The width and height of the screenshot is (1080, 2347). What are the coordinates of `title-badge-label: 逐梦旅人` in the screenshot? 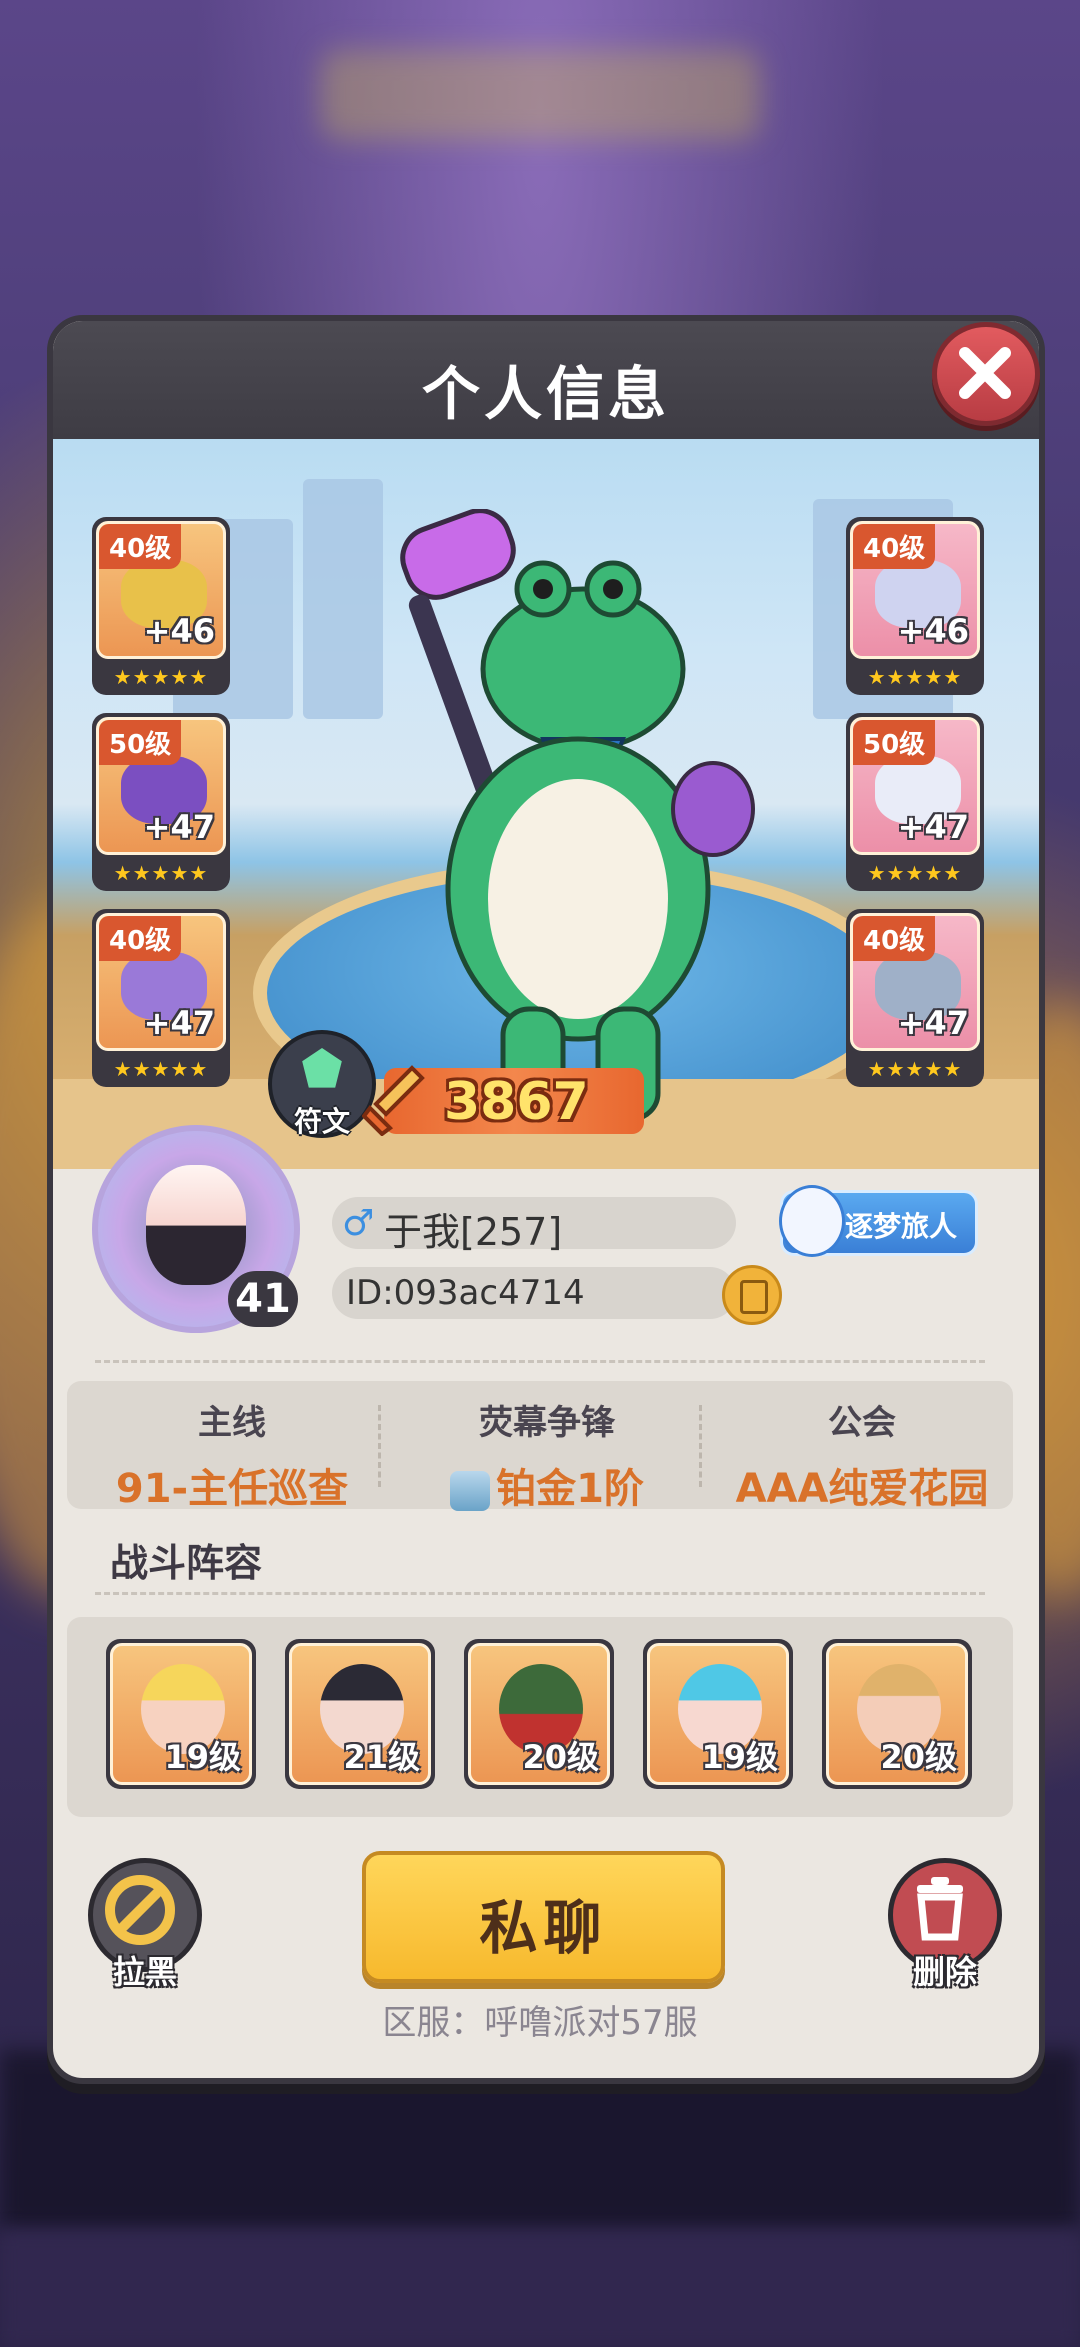 It's located at (901, 1226).